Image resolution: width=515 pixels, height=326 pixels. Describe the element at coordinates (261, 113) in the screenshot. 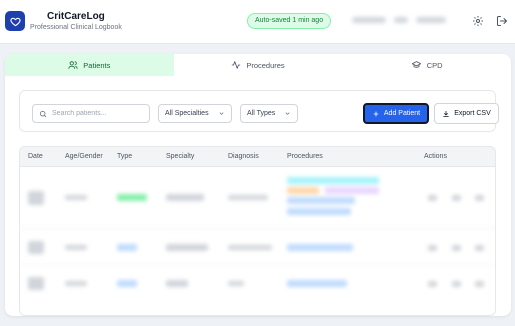

I see `type-select-value: All Types` at that location.